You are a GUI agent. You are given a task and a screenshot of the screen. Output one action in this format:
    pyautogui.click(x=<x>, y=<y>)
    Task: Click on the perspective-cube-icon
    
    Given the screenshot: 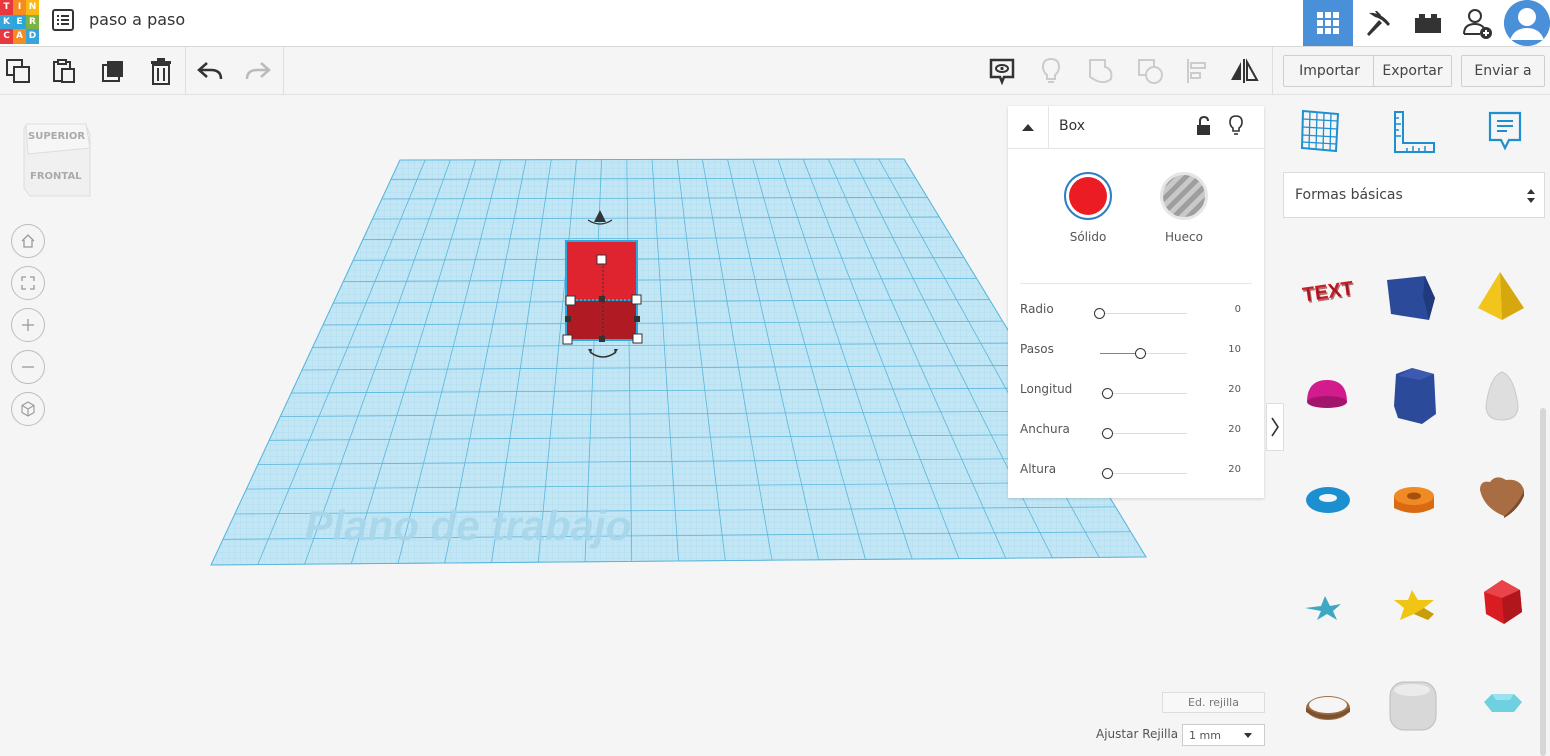 What is the action you would take?
    pyautogui.click(x=28, y=409)
    